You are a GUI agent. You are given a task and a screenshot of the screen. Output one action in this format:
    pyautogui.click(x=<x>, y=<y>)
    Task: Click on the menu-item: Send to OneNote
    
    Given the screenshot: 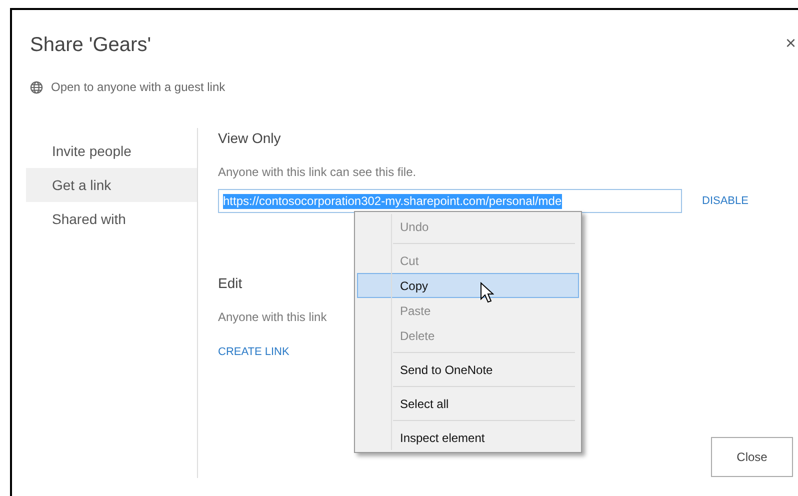 What is the action you would take?
    pyautogui.click(x=468, y=369)
    